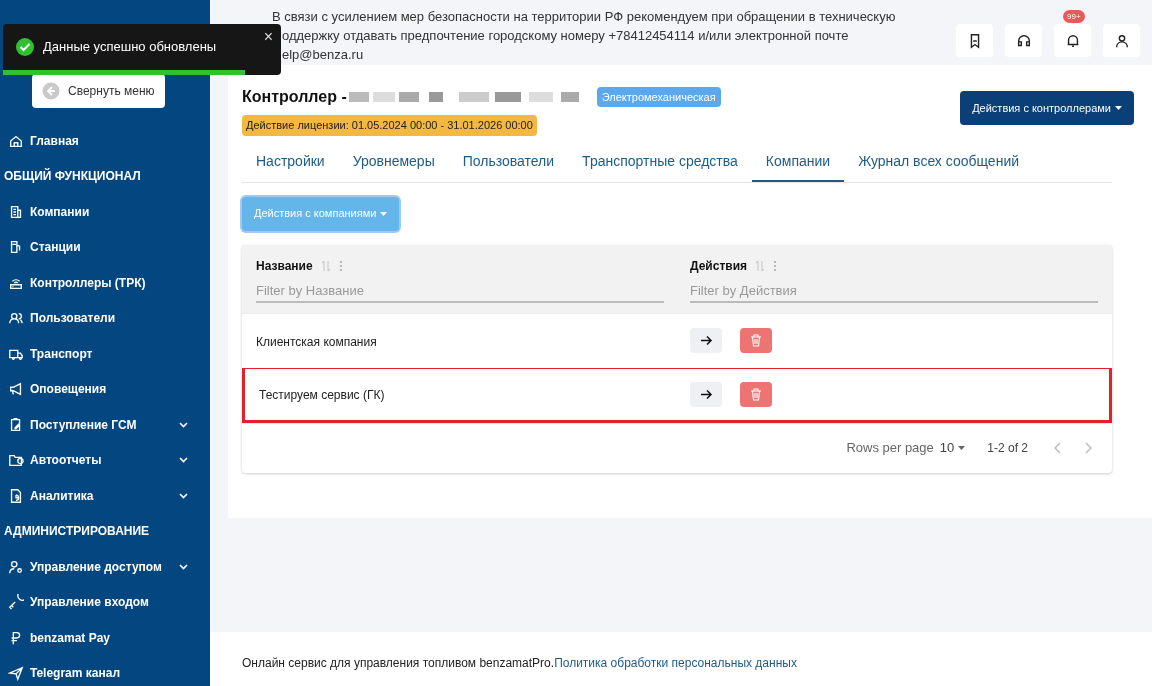 This screenshot has height=686, width=1152. Describe the element at coordinates (105, 247) in the screenshot. I see `sidebar-item: Станции` at that location.